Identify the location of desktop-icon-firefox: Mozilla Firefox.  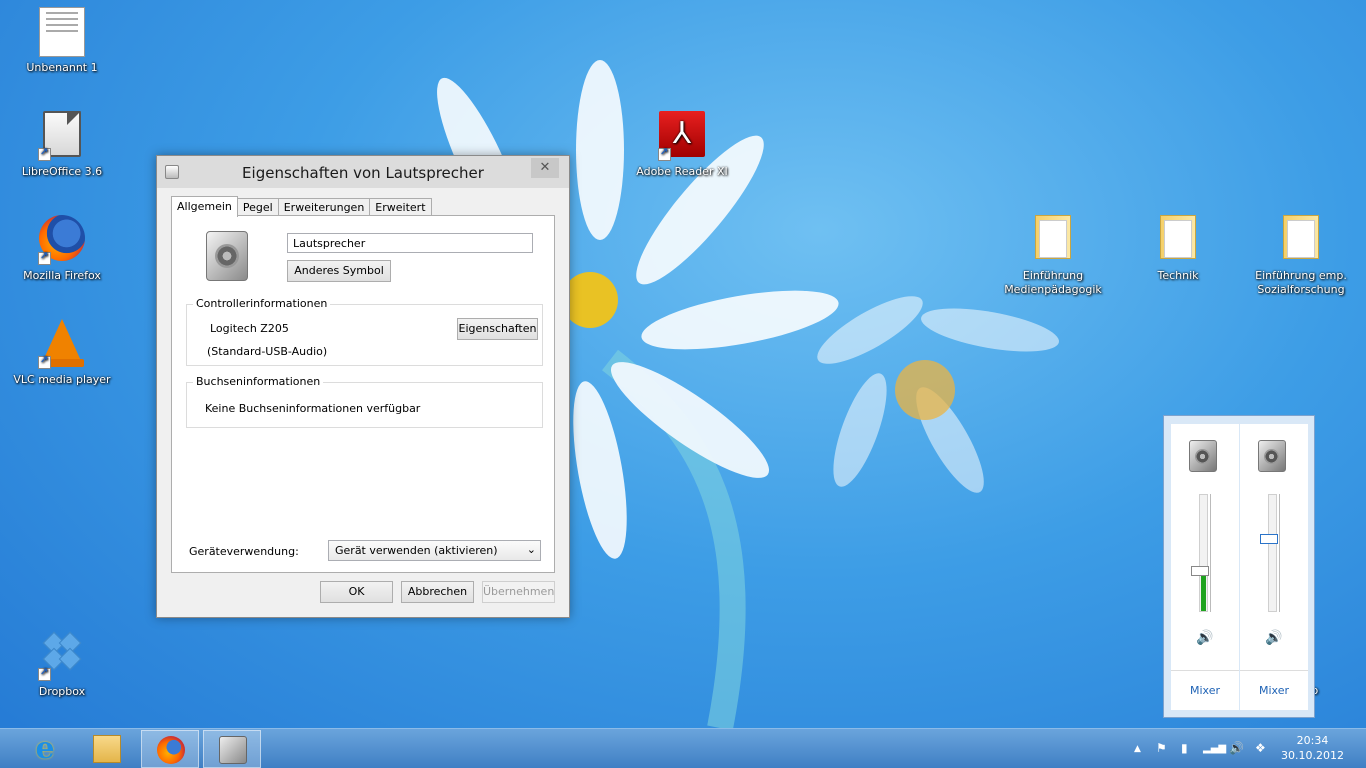
(62, 249).